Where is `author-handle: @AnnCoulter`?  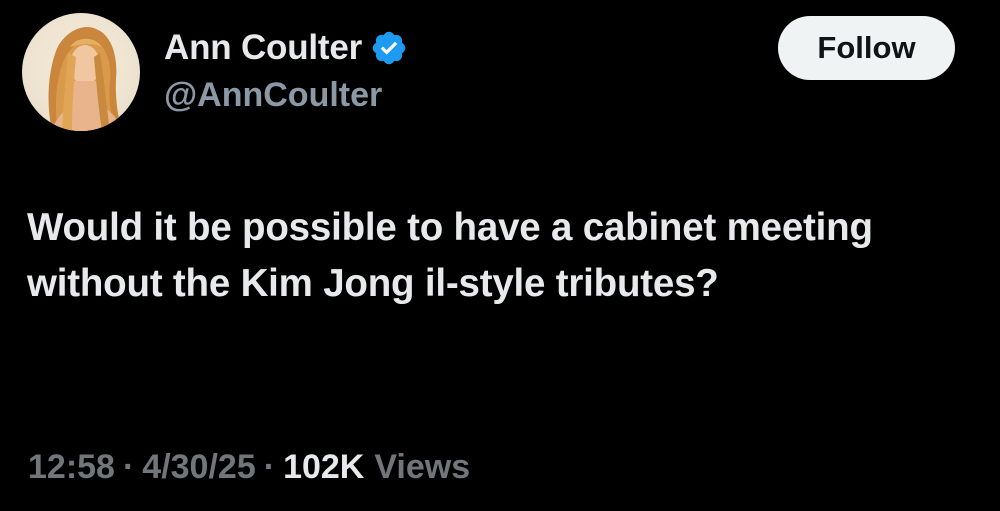 author-handle: @AnnCoulter is located at coordinates (273, 95).